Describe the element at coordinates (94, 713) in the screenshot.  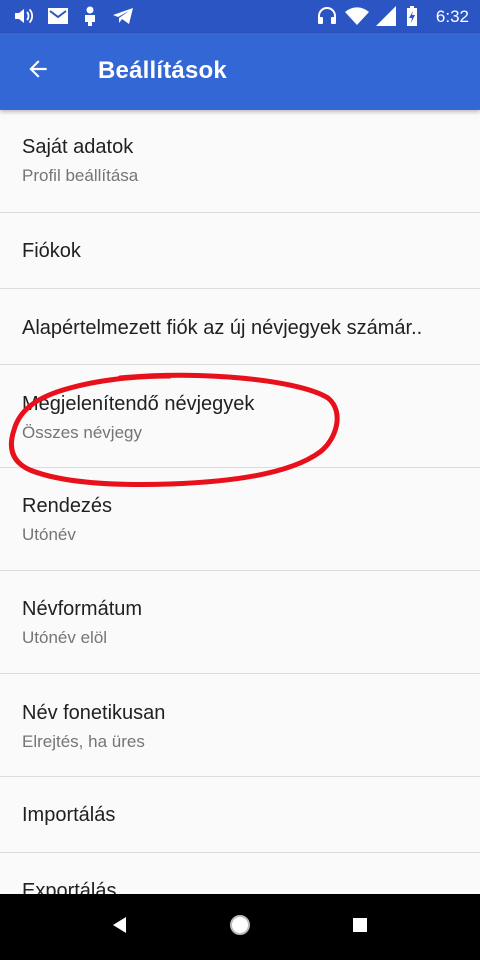
I see `setting-title: Név fonetikusan` at that location.